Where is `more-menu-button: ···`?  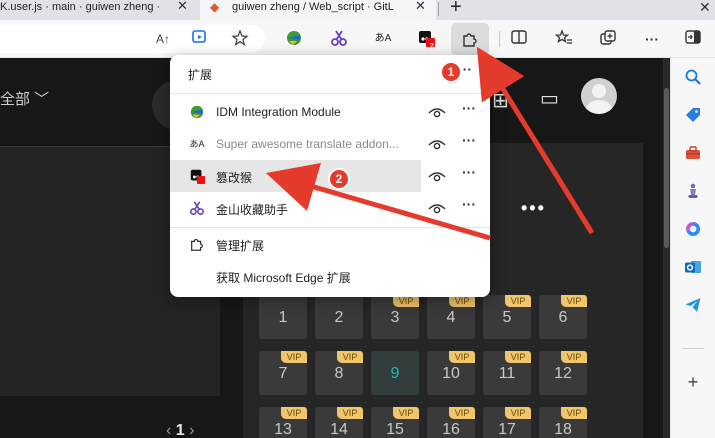 more-menu-button: ··· is located at coordinates (652, 39).